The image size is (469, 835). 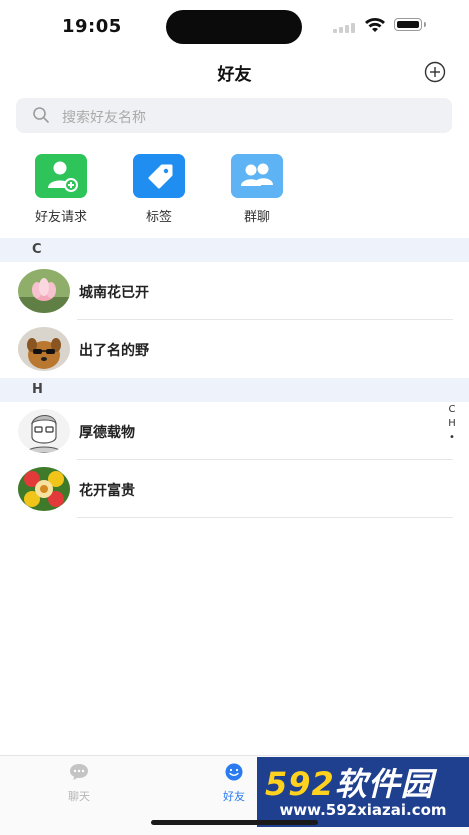 I want to click on friend-requests-shortcut: 好友请求, so click(x=61, y=189).